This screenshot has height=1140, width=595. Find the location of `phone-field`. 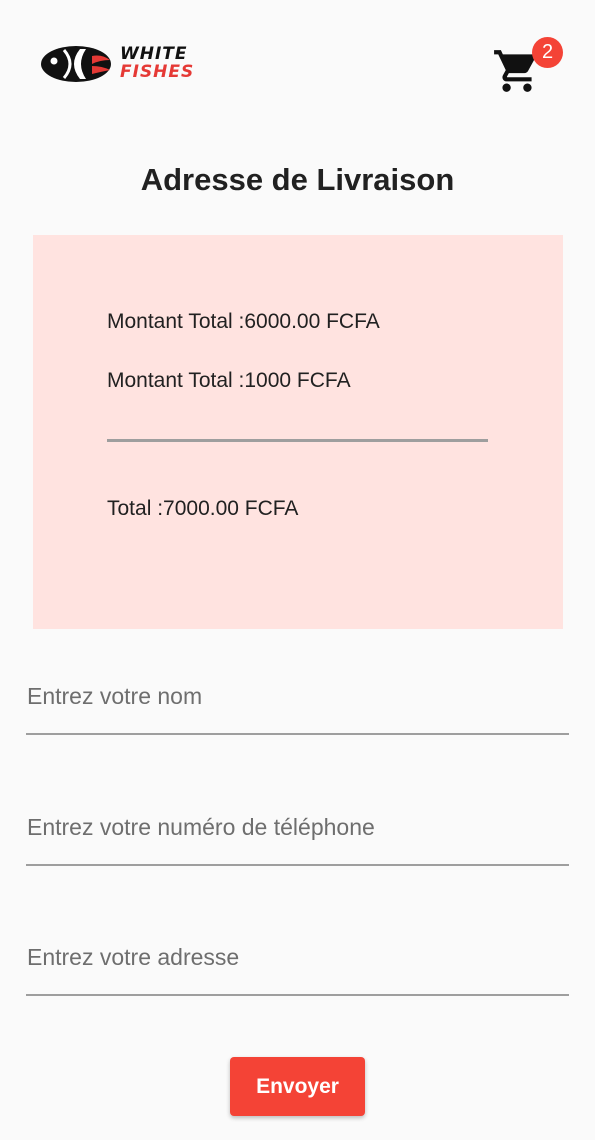

phone-field is located at coordinates (297, 835).